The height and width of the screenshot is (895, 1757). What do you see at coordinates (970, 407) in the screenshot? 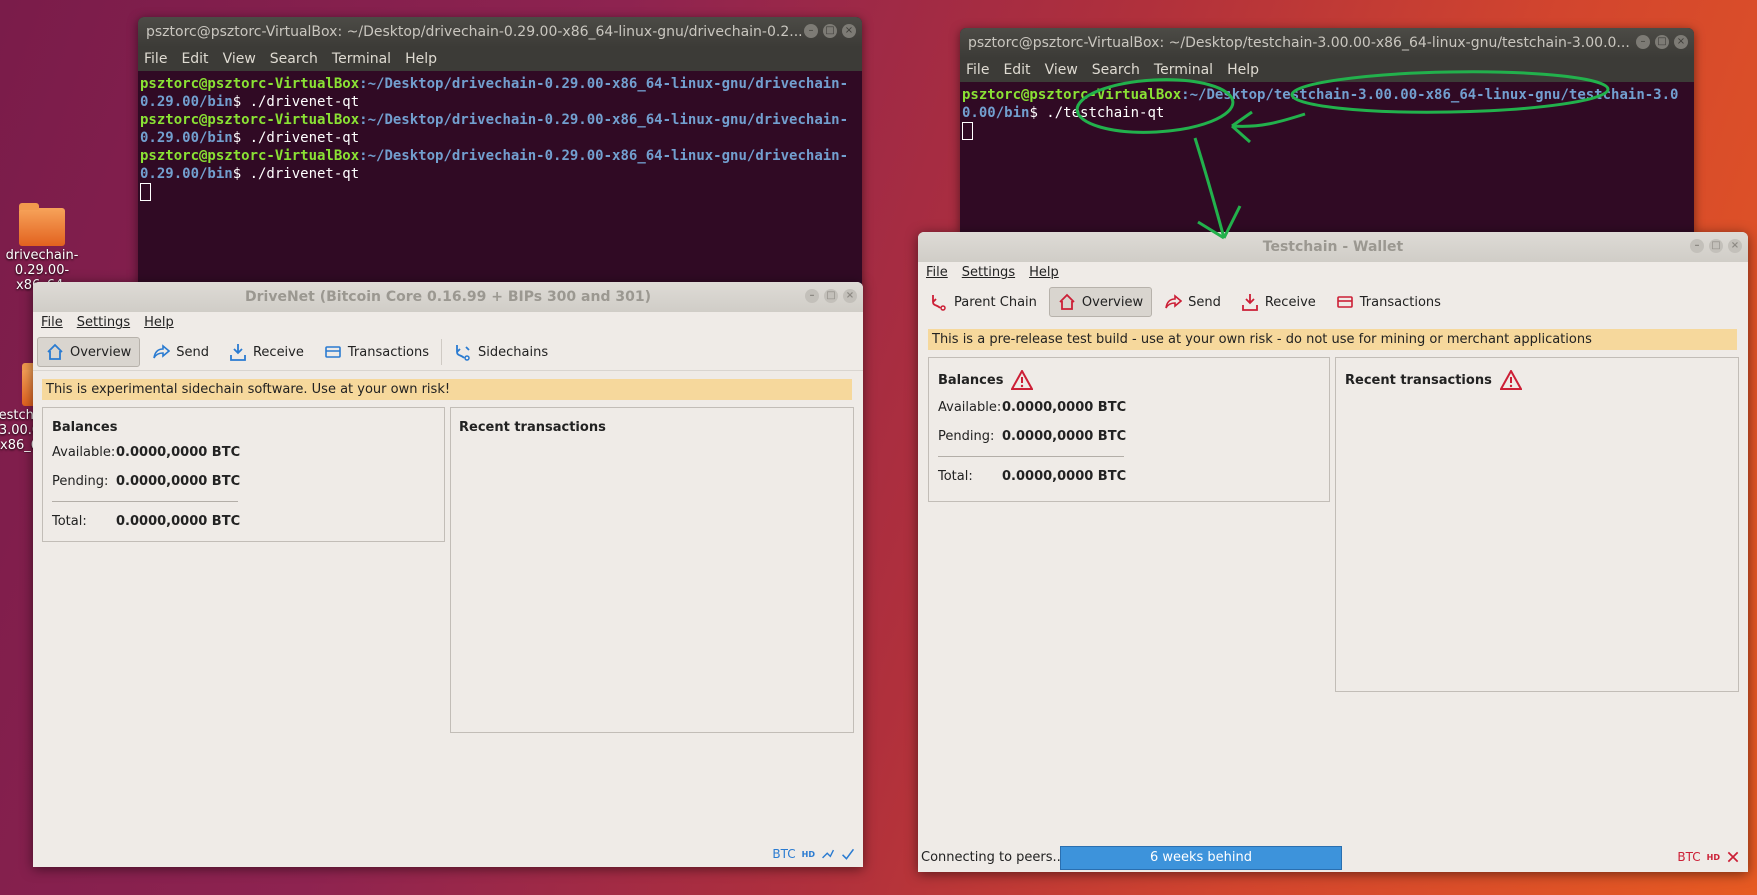
I see `available-label: Available:` at bounding box center [970, 407].